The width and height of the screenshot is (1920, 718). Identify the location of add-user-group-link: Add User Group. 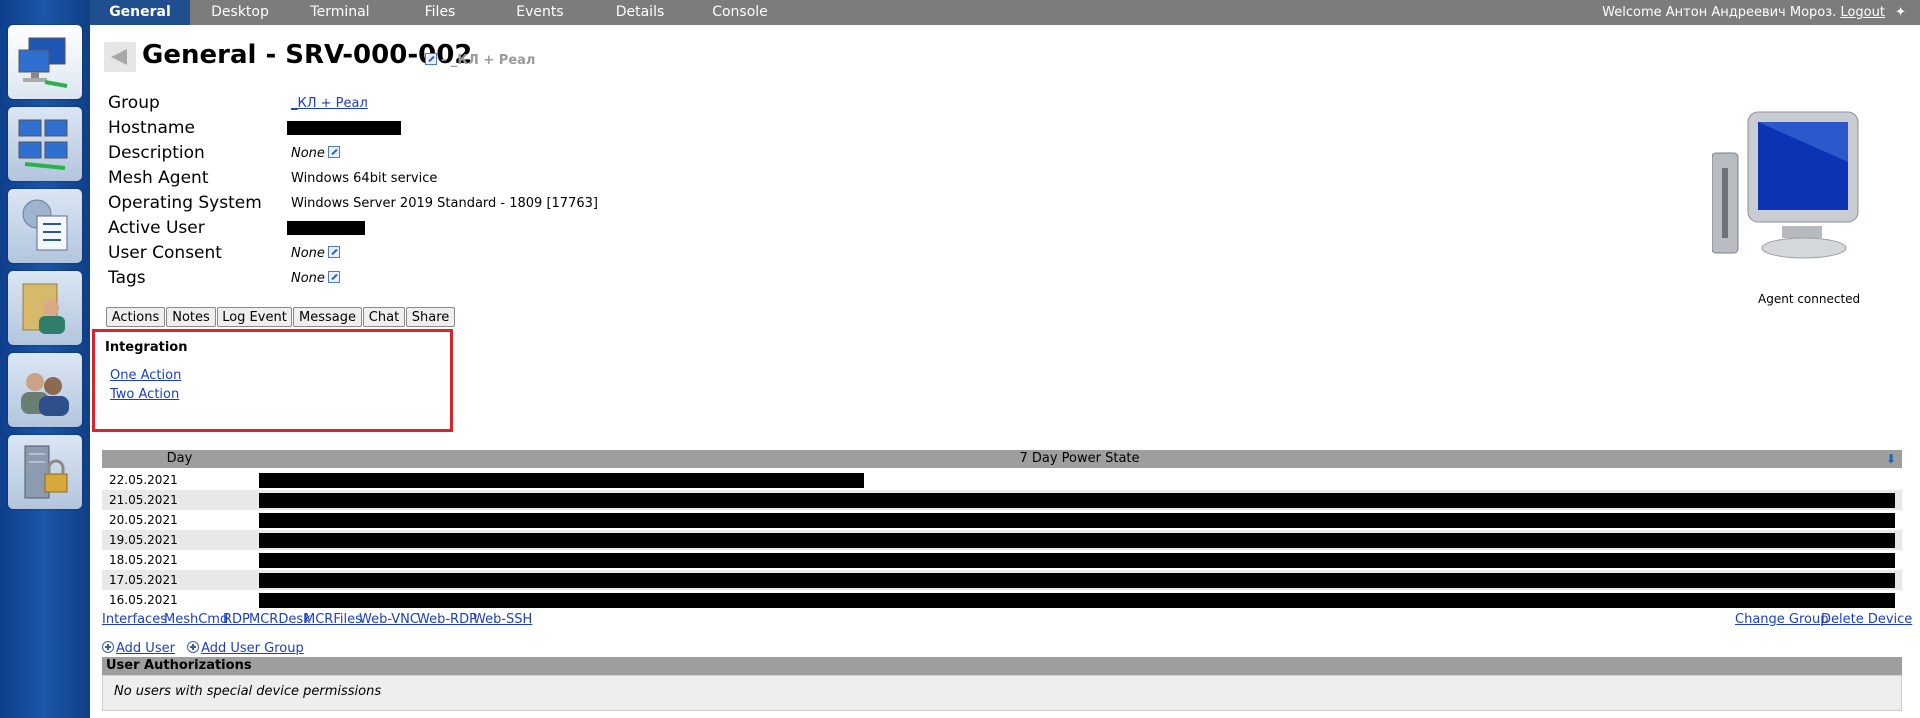
(252, 648).